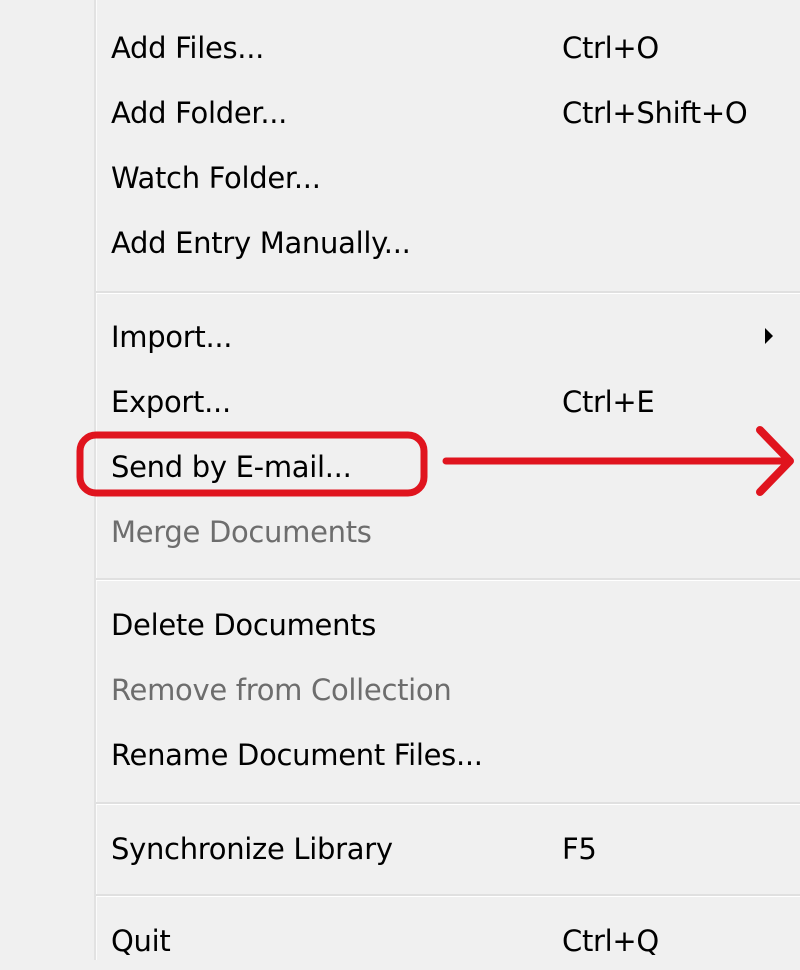 The image size is (800, 970). I want to click on menu-item-label: Remove from Collection, so click(281, 690).